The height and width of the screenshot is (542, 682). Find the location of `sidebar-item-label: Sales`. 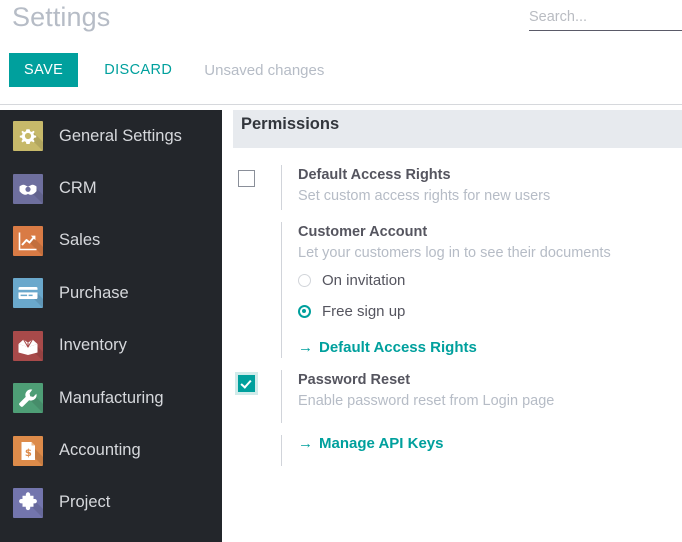

sidebar-item-label: Sales is located at coordinates (80, 240).